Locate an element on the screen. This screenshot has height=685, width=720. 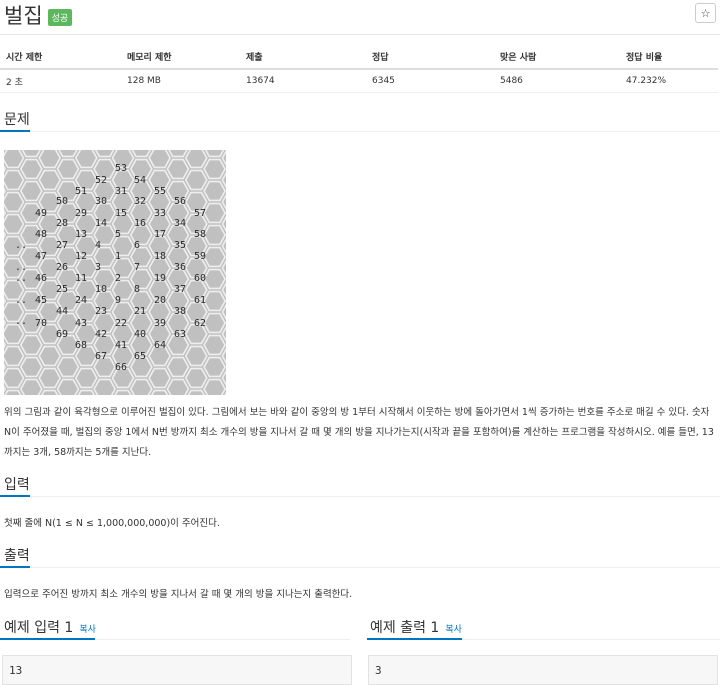
table-header-row: 시간 제한 메모리 제한 제출 정답 맞은 사람 정답 비율 is located at coordinates (359, 57).